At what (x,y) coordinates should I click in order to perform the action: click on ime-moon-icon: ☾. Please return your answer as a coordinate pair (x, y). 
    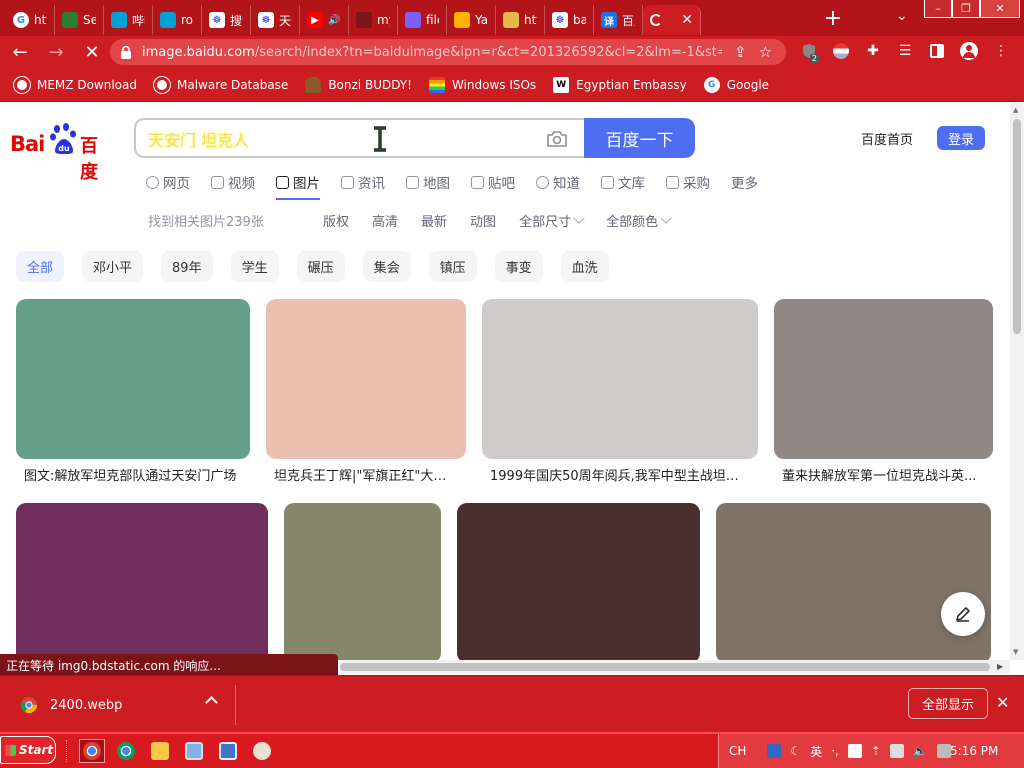
    Looking at the image, I should click on (795, 751).